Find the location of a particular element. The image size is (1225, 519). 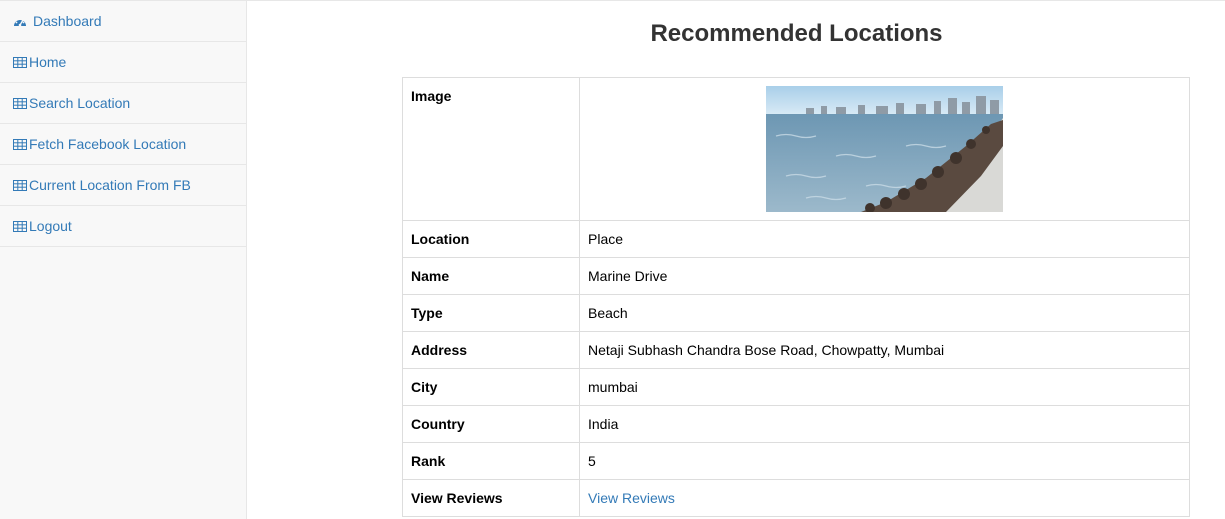

sidebar-item-label: Fetch Facebook Location is located at coordinates (108, 144).